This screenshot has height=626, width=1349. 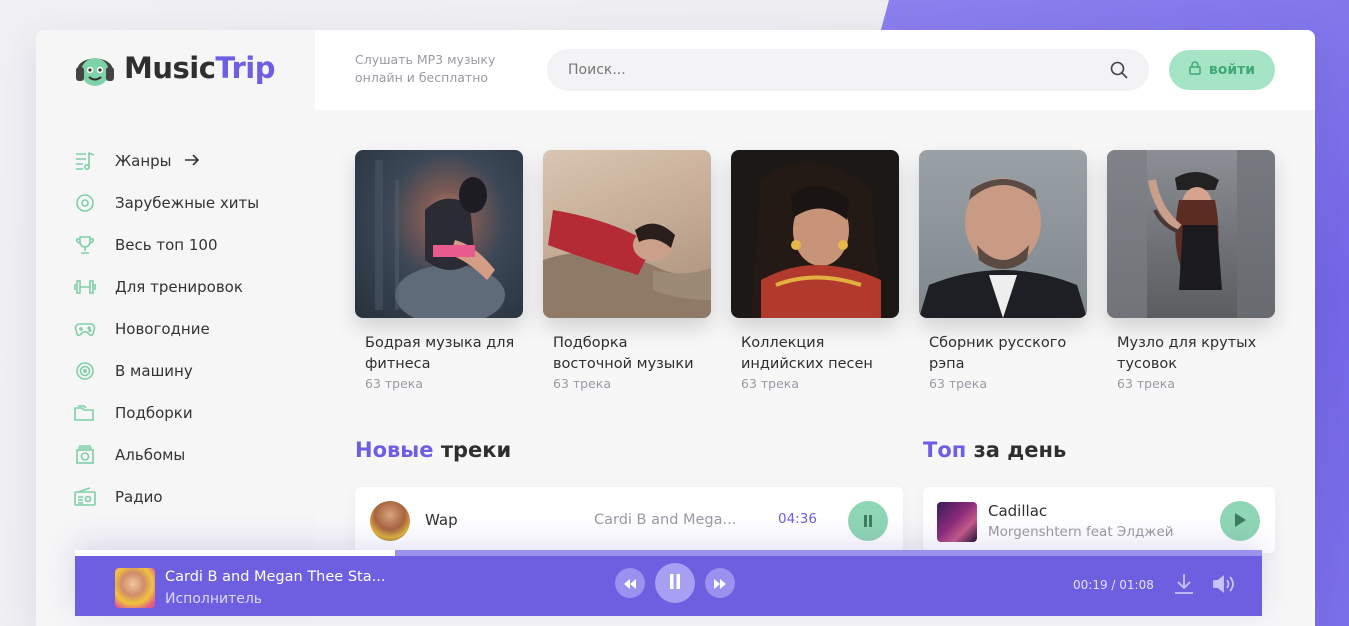 I want to click on top-track-row: Cadillac Morgenshtern feat Элджей, so click(x=1099, y=520).